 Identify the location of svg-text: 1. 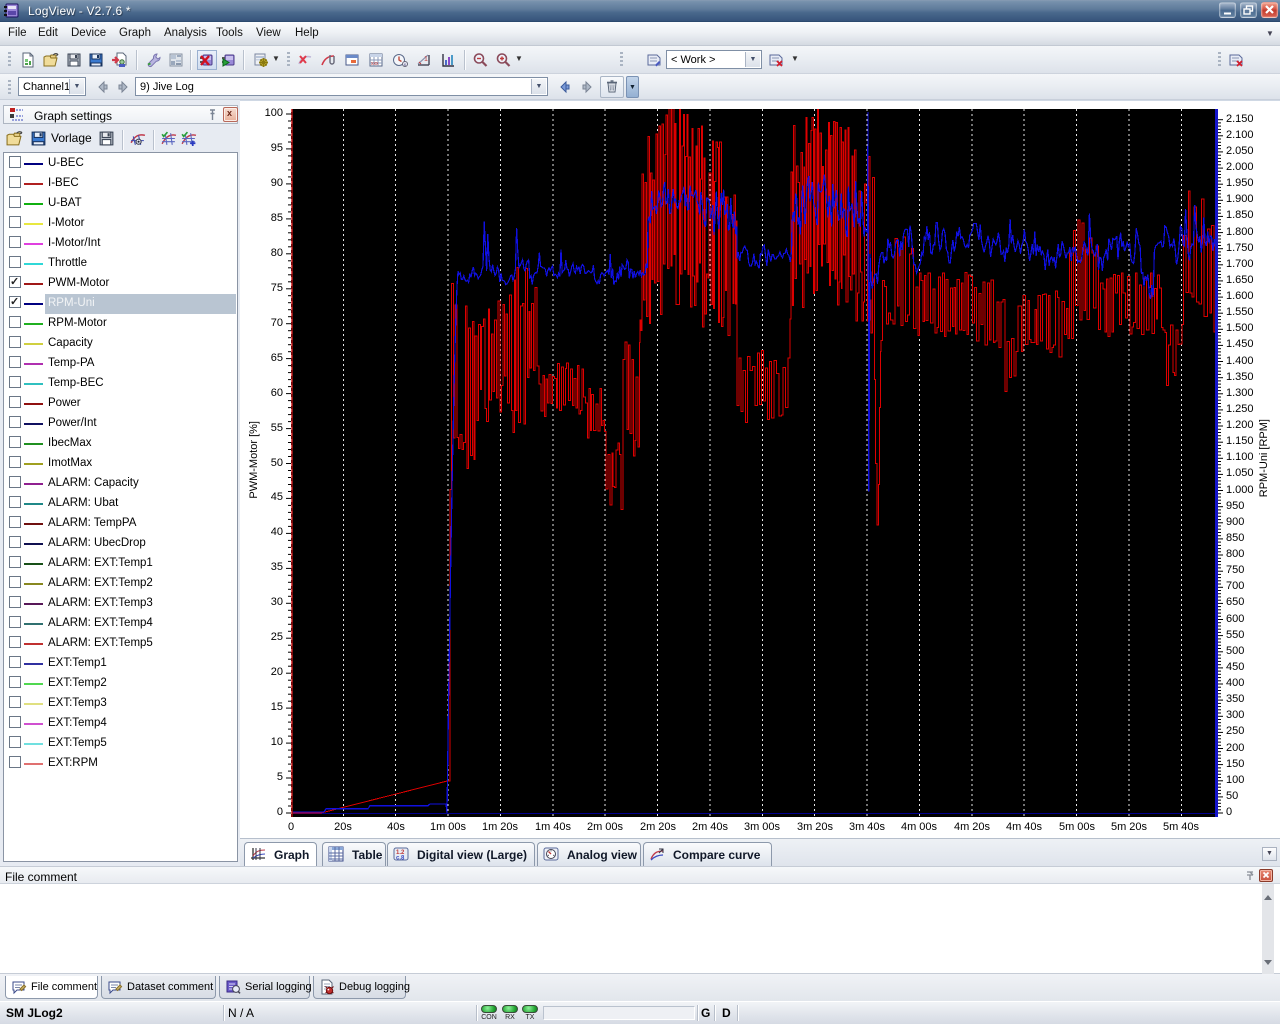
(426, 59).